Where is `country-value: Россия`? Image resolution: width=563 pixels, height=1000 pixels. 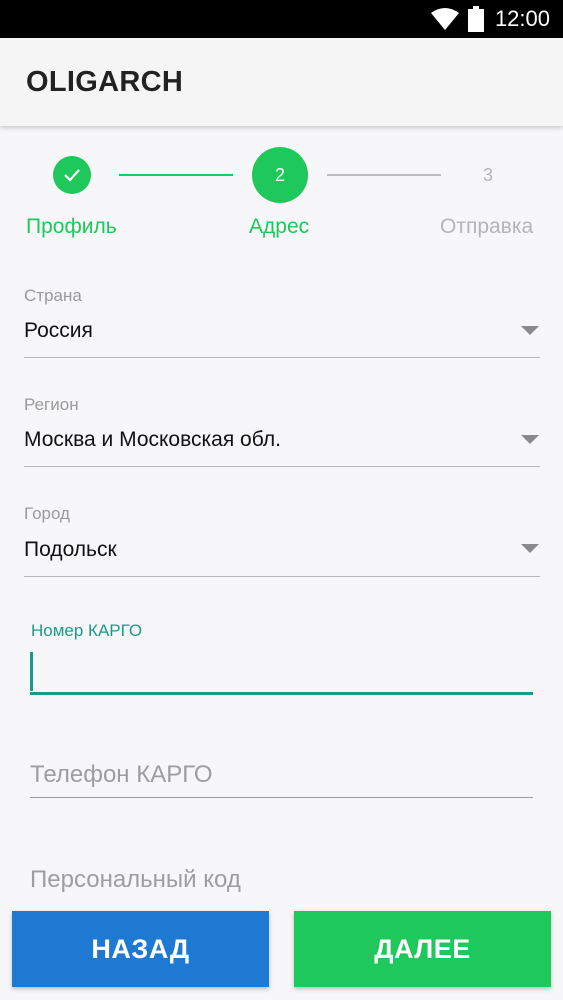 country-value: Россия is located at coordinates (58, 331).